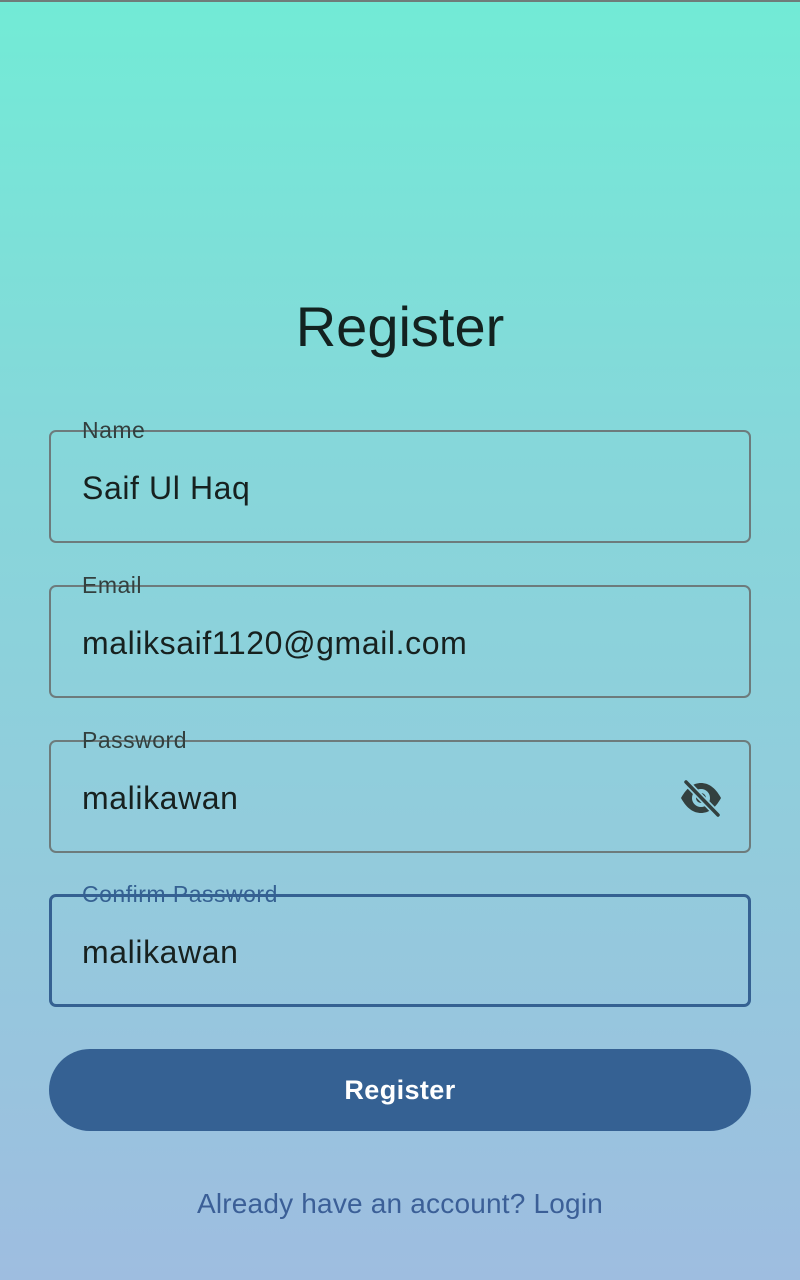  I want to click on password-field: Password malikawan, so click(400, 790).